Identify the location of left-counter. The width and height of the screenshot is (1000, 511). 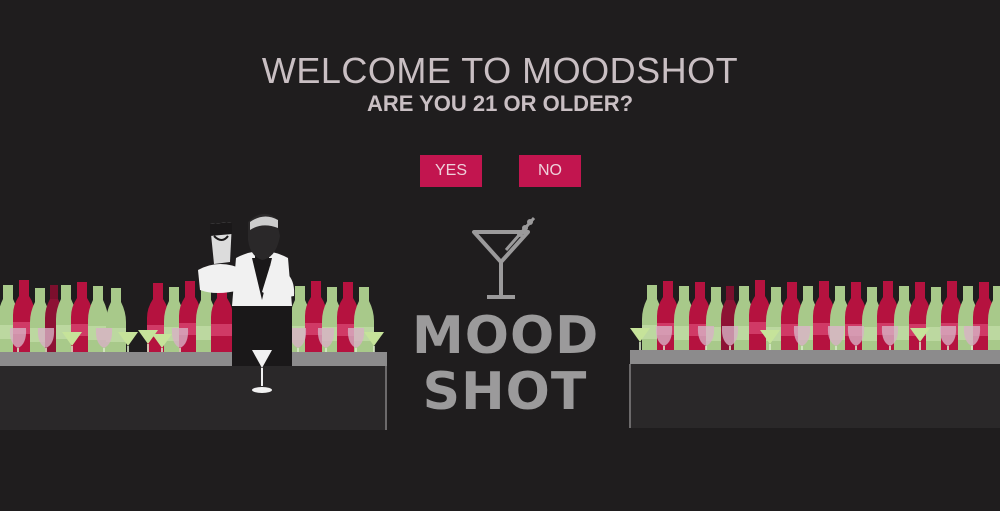
(193, 398).